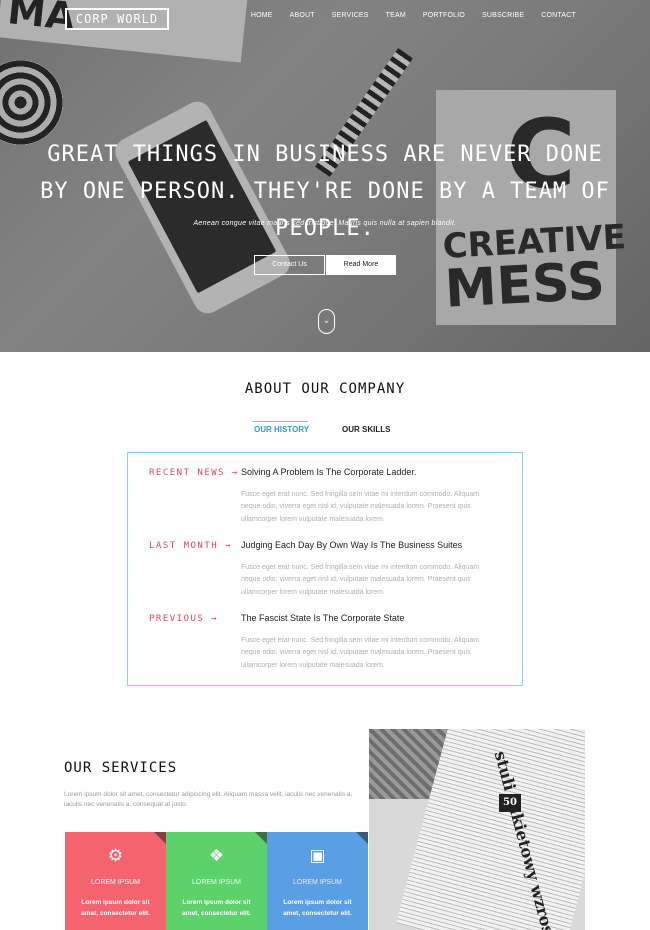 This screenshot has height=930, width=650. I want to click on briefcase-icon: ▣, so click(317, 856).